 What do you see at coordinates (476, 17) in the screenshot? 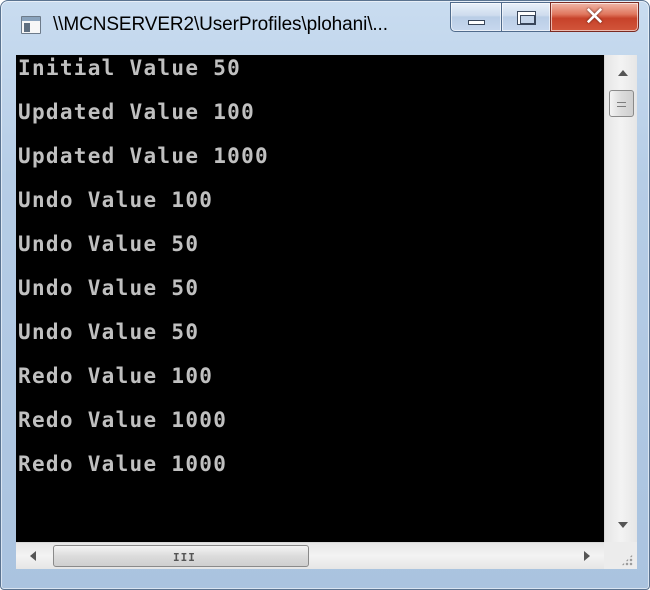
I see `minimize-button` at bounding box center [476, 17].